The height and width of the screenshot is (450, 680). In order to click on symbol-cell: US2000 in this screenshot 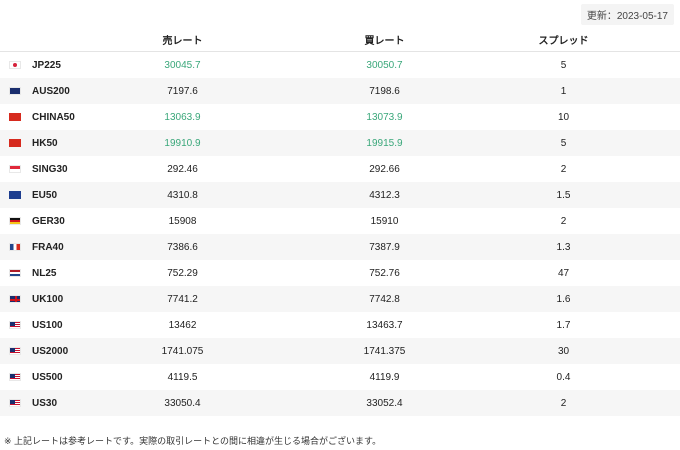, I will do `click(50, 351)`.